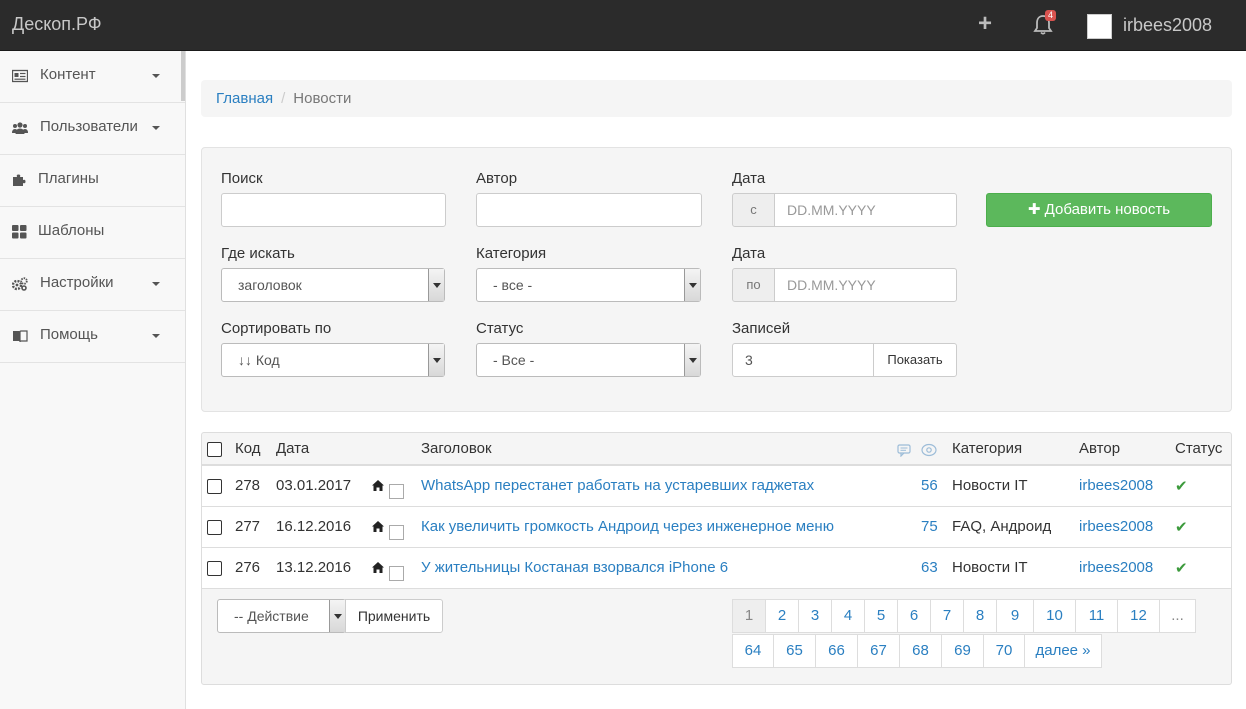  I want to click on header-title: Заголовок, so click(456, 448).